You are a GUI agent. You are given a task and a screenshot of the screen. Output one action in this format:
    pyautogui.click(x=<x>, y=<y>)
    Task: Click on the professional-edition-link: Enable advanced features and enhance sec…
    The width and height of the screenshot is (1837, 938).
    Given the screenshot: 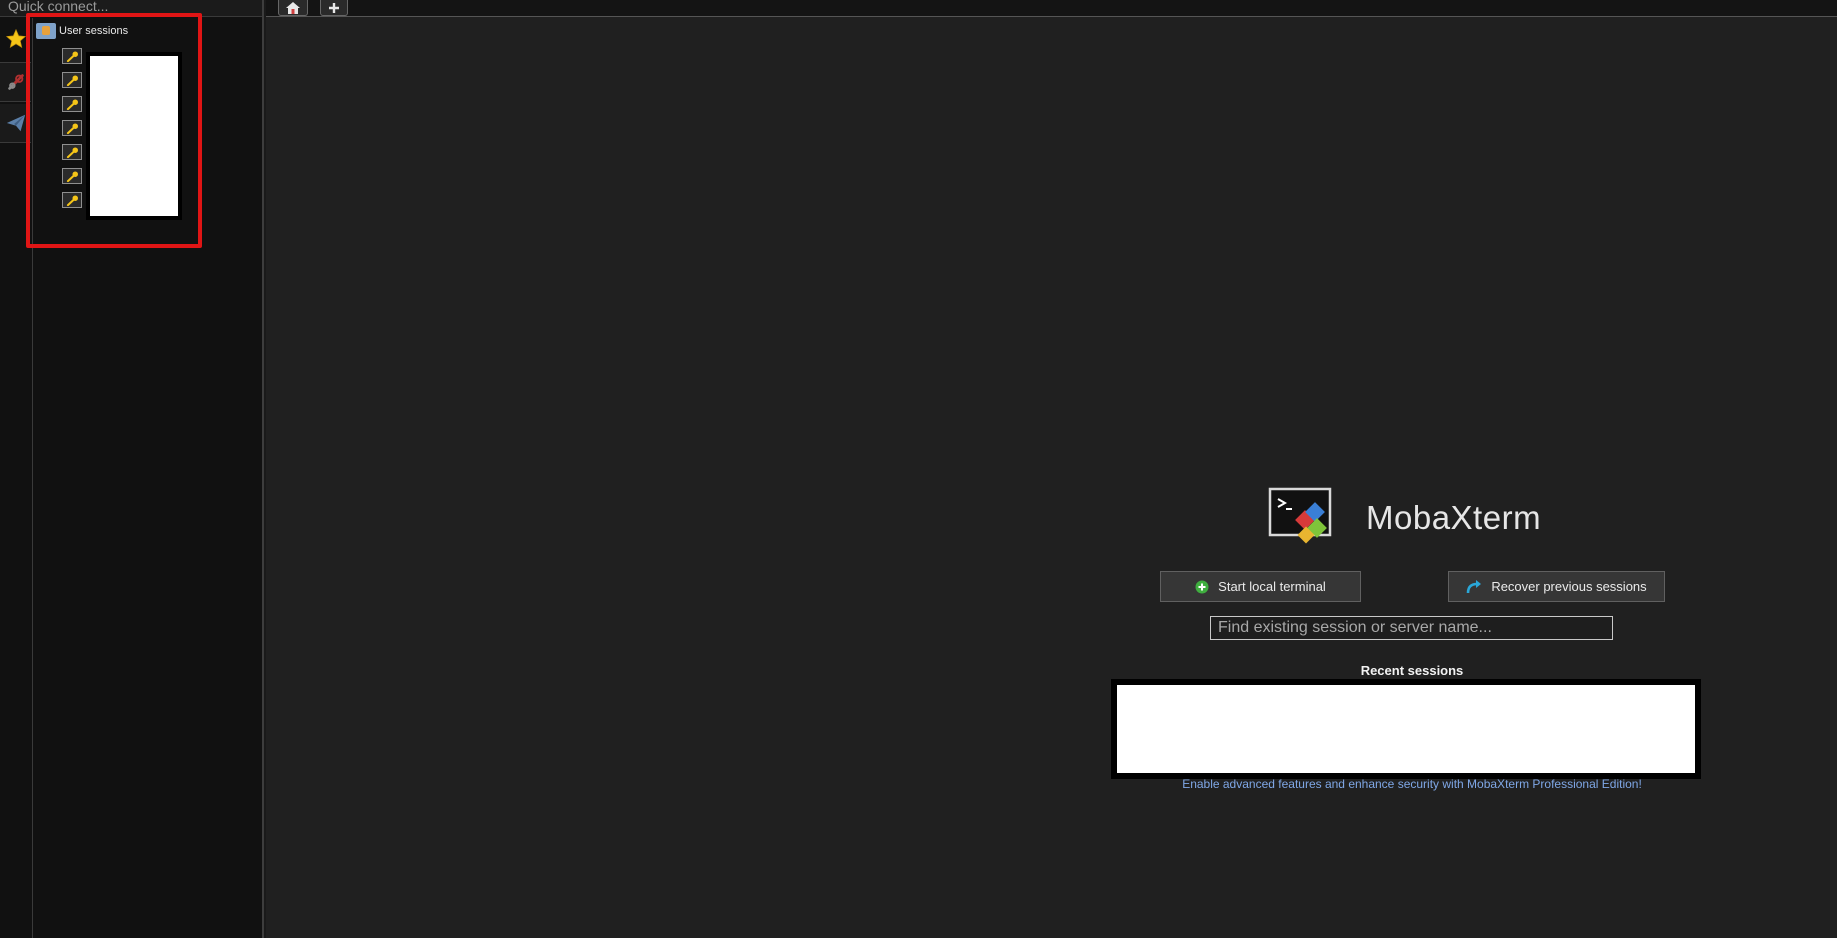 What is the action you would take?
    pyautogui.click(x=1412, y=784)
    